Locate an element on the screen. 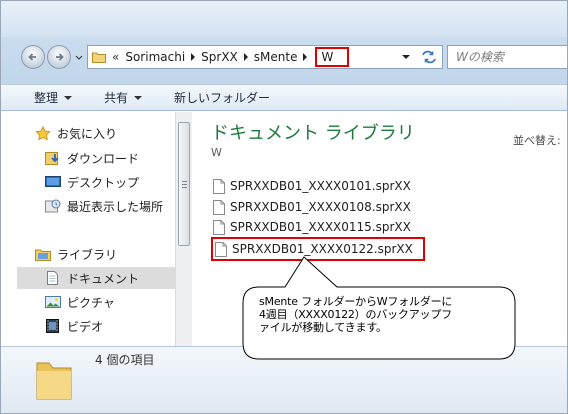 The image size is (568, 414). arrow-left-icon is located at coordinates (32, 57).